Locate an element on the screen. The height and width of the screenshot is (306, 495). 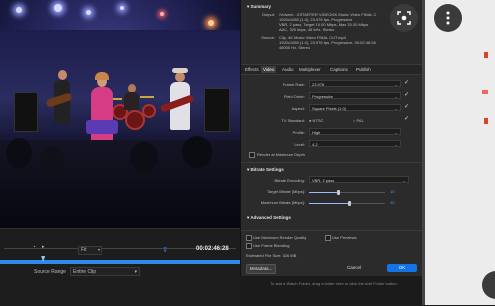
advanced-heading: ▾ Advanced Settings is located at coordinates (269, 218).